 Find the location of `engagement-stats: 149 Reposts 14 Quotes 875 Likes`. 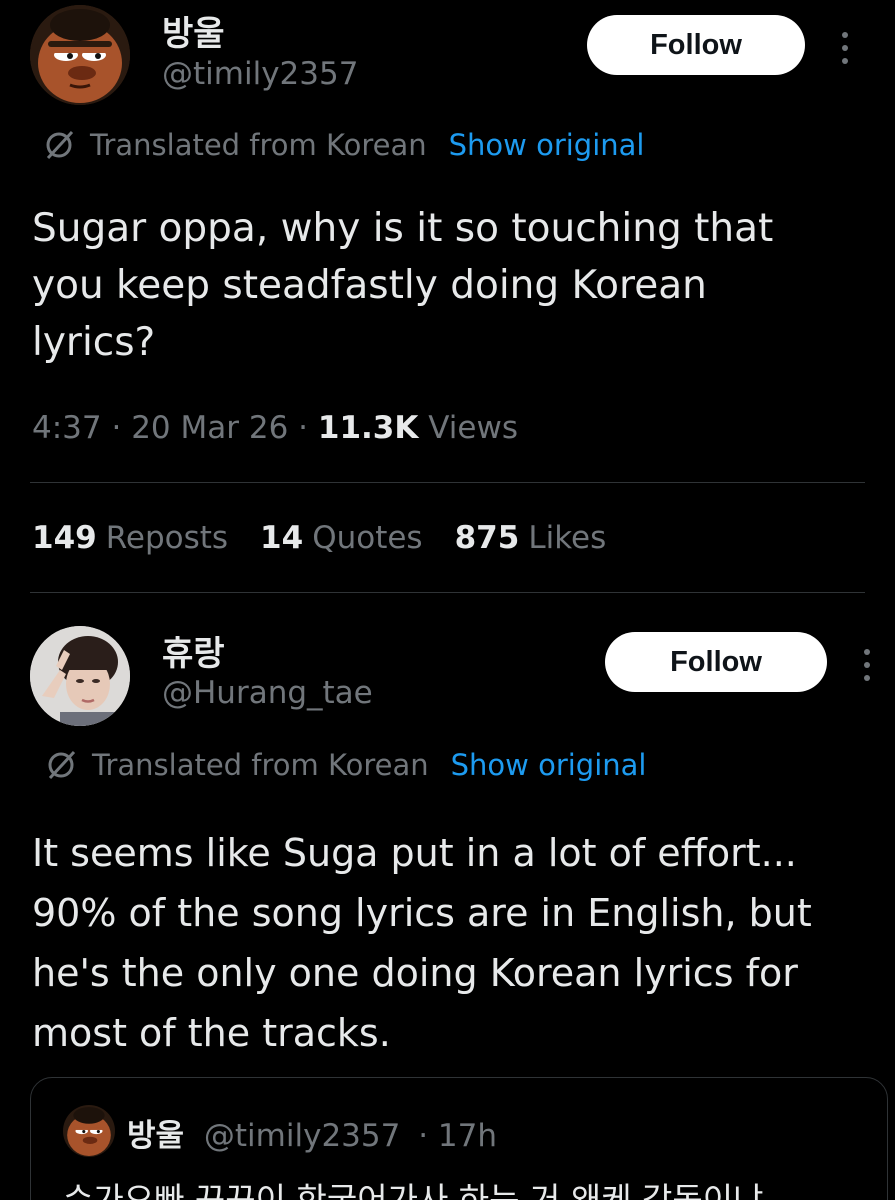

engagement-stats: 149 Reposts 14 Quotes 875 Likes is located at coordinates (319, 538).